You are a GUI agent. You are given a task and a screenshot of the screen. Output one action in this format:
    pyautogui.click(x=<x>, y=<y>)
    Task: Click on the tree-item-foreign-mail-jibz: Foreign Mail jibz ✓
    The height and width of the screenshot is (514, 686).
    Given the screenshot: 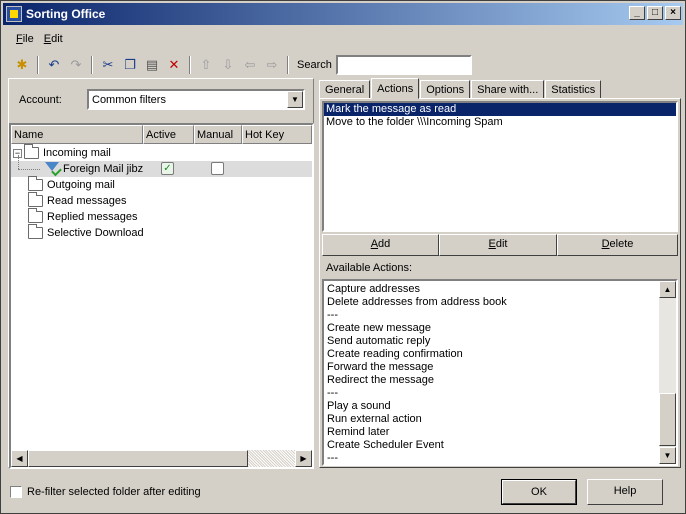 What is the action you would take?
    pyautogui.click(x=161, y=166)
    